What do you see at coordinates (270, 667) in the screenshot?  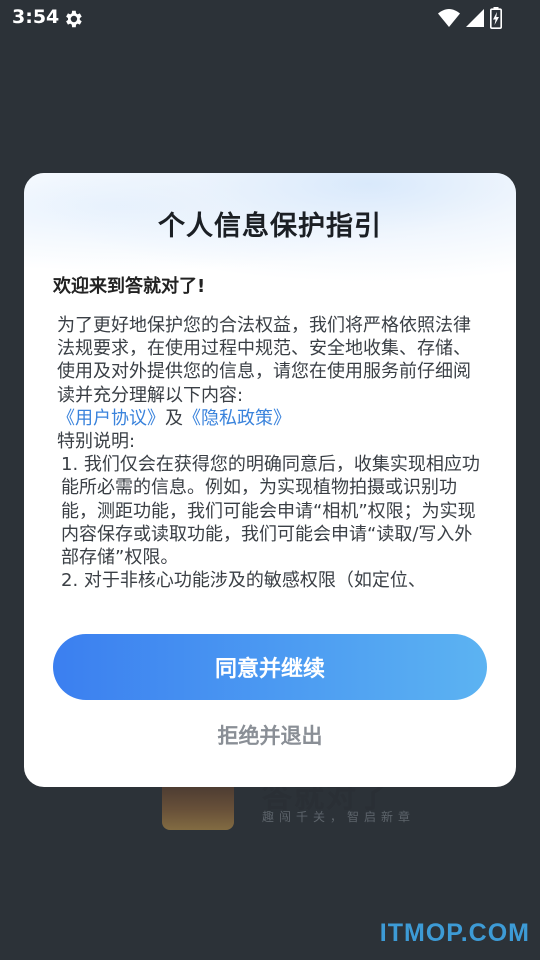 I see `agree-continue-button: 同意并继续` at bounding box center [270, 667].